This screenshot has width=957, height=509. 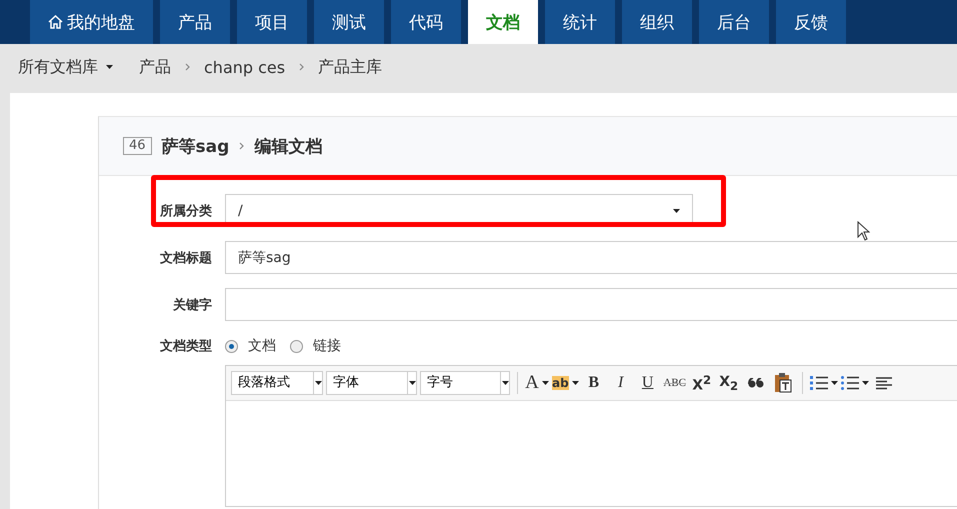 What do you see at coordinates (245, 67) in the screenshot?
I see `breadcrumb-link: chanp ces` at bounding box center [245, 67].